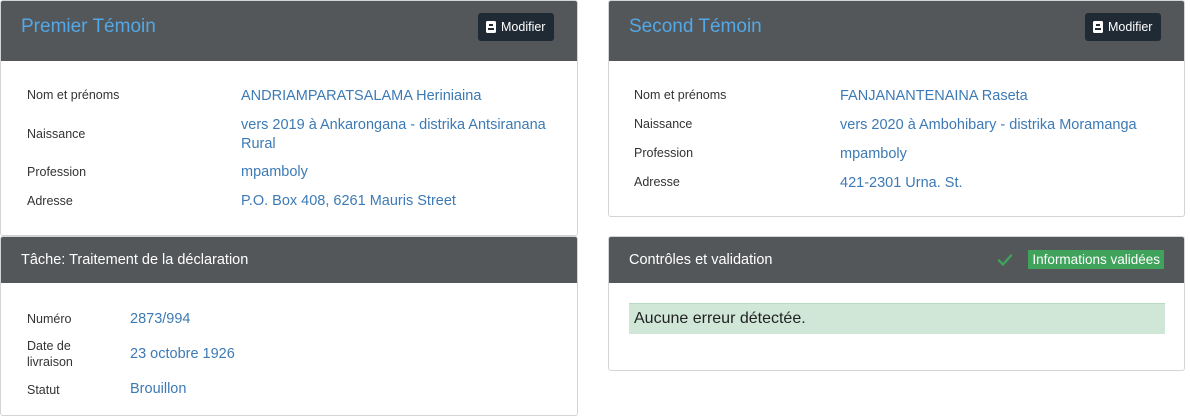 The width and height of the screenshot is (1190, 416). I want to click on second-witness-title: Second Témoin, so click(695, 26).